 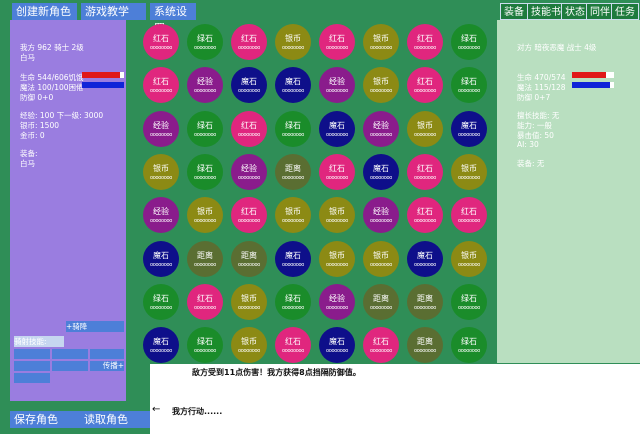 I want to click on tab-companion: 同伴, so click(x=600, y=11).